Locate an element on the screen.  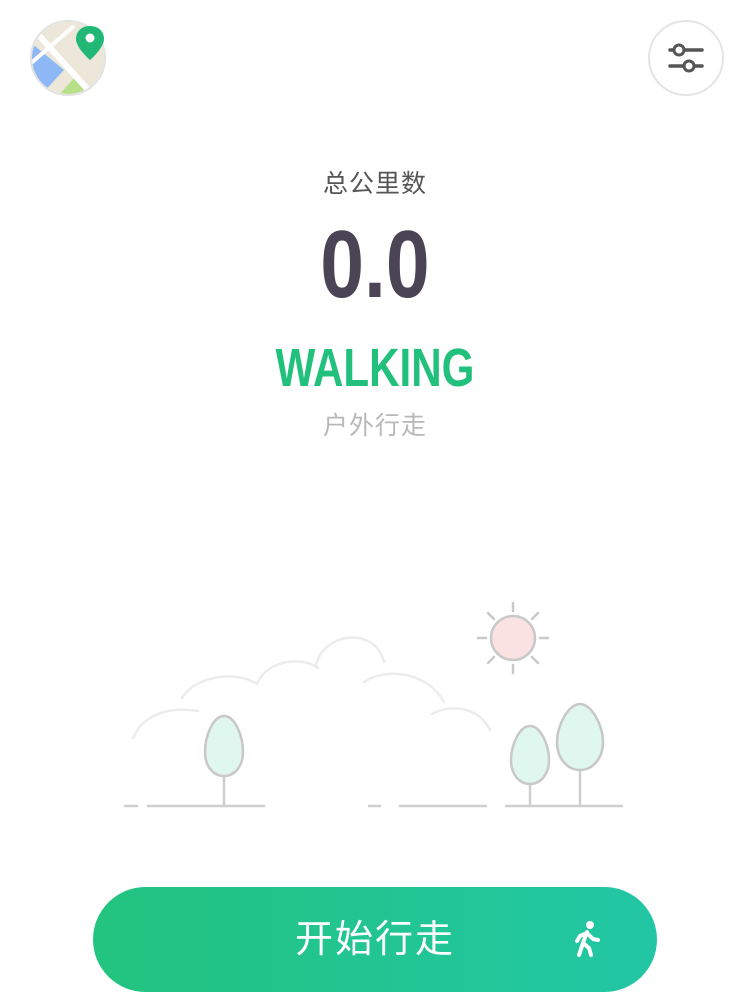
mode-title: WALKING is located at coordinates (375, 368).